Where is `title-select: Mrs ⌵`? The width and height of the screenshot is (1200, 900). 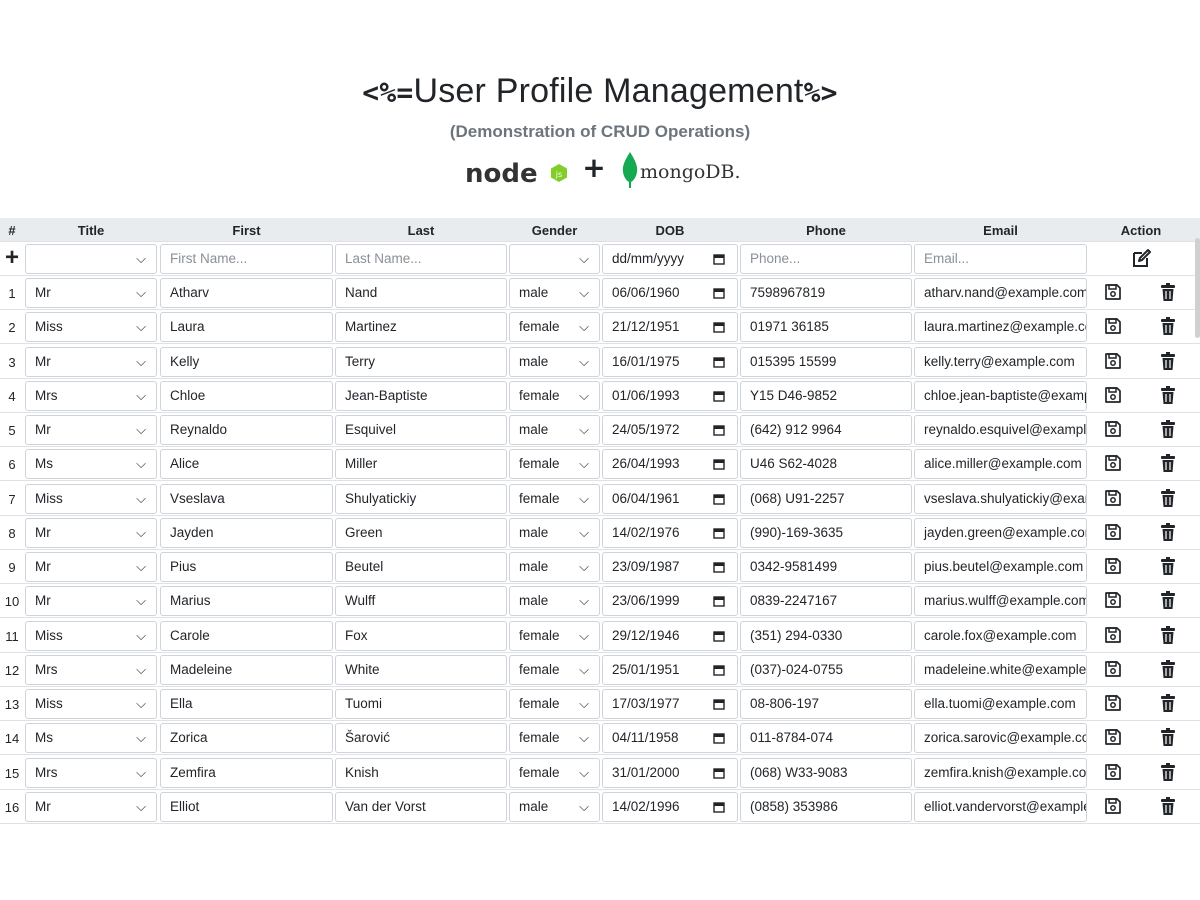
title-select: Mrs ⌵ is located at coordinates (91, 772).